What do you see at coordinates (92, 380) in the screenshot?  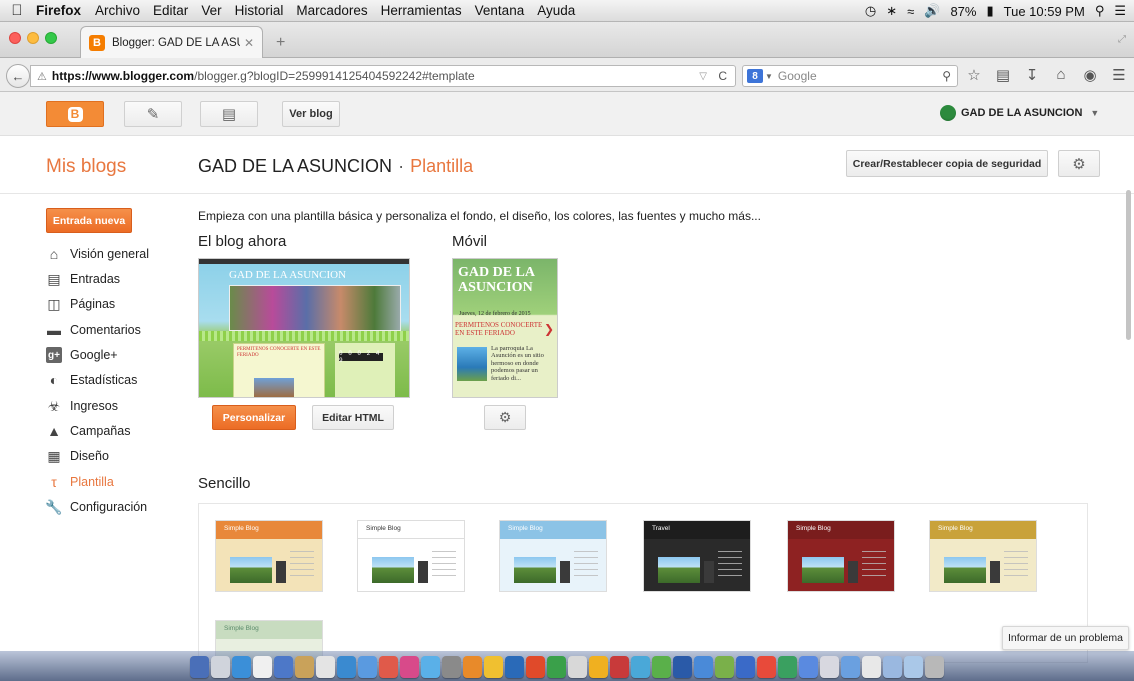 I see `sidebar-item-stats: ◐ Estadísticas` at bounding box center [92, 380].